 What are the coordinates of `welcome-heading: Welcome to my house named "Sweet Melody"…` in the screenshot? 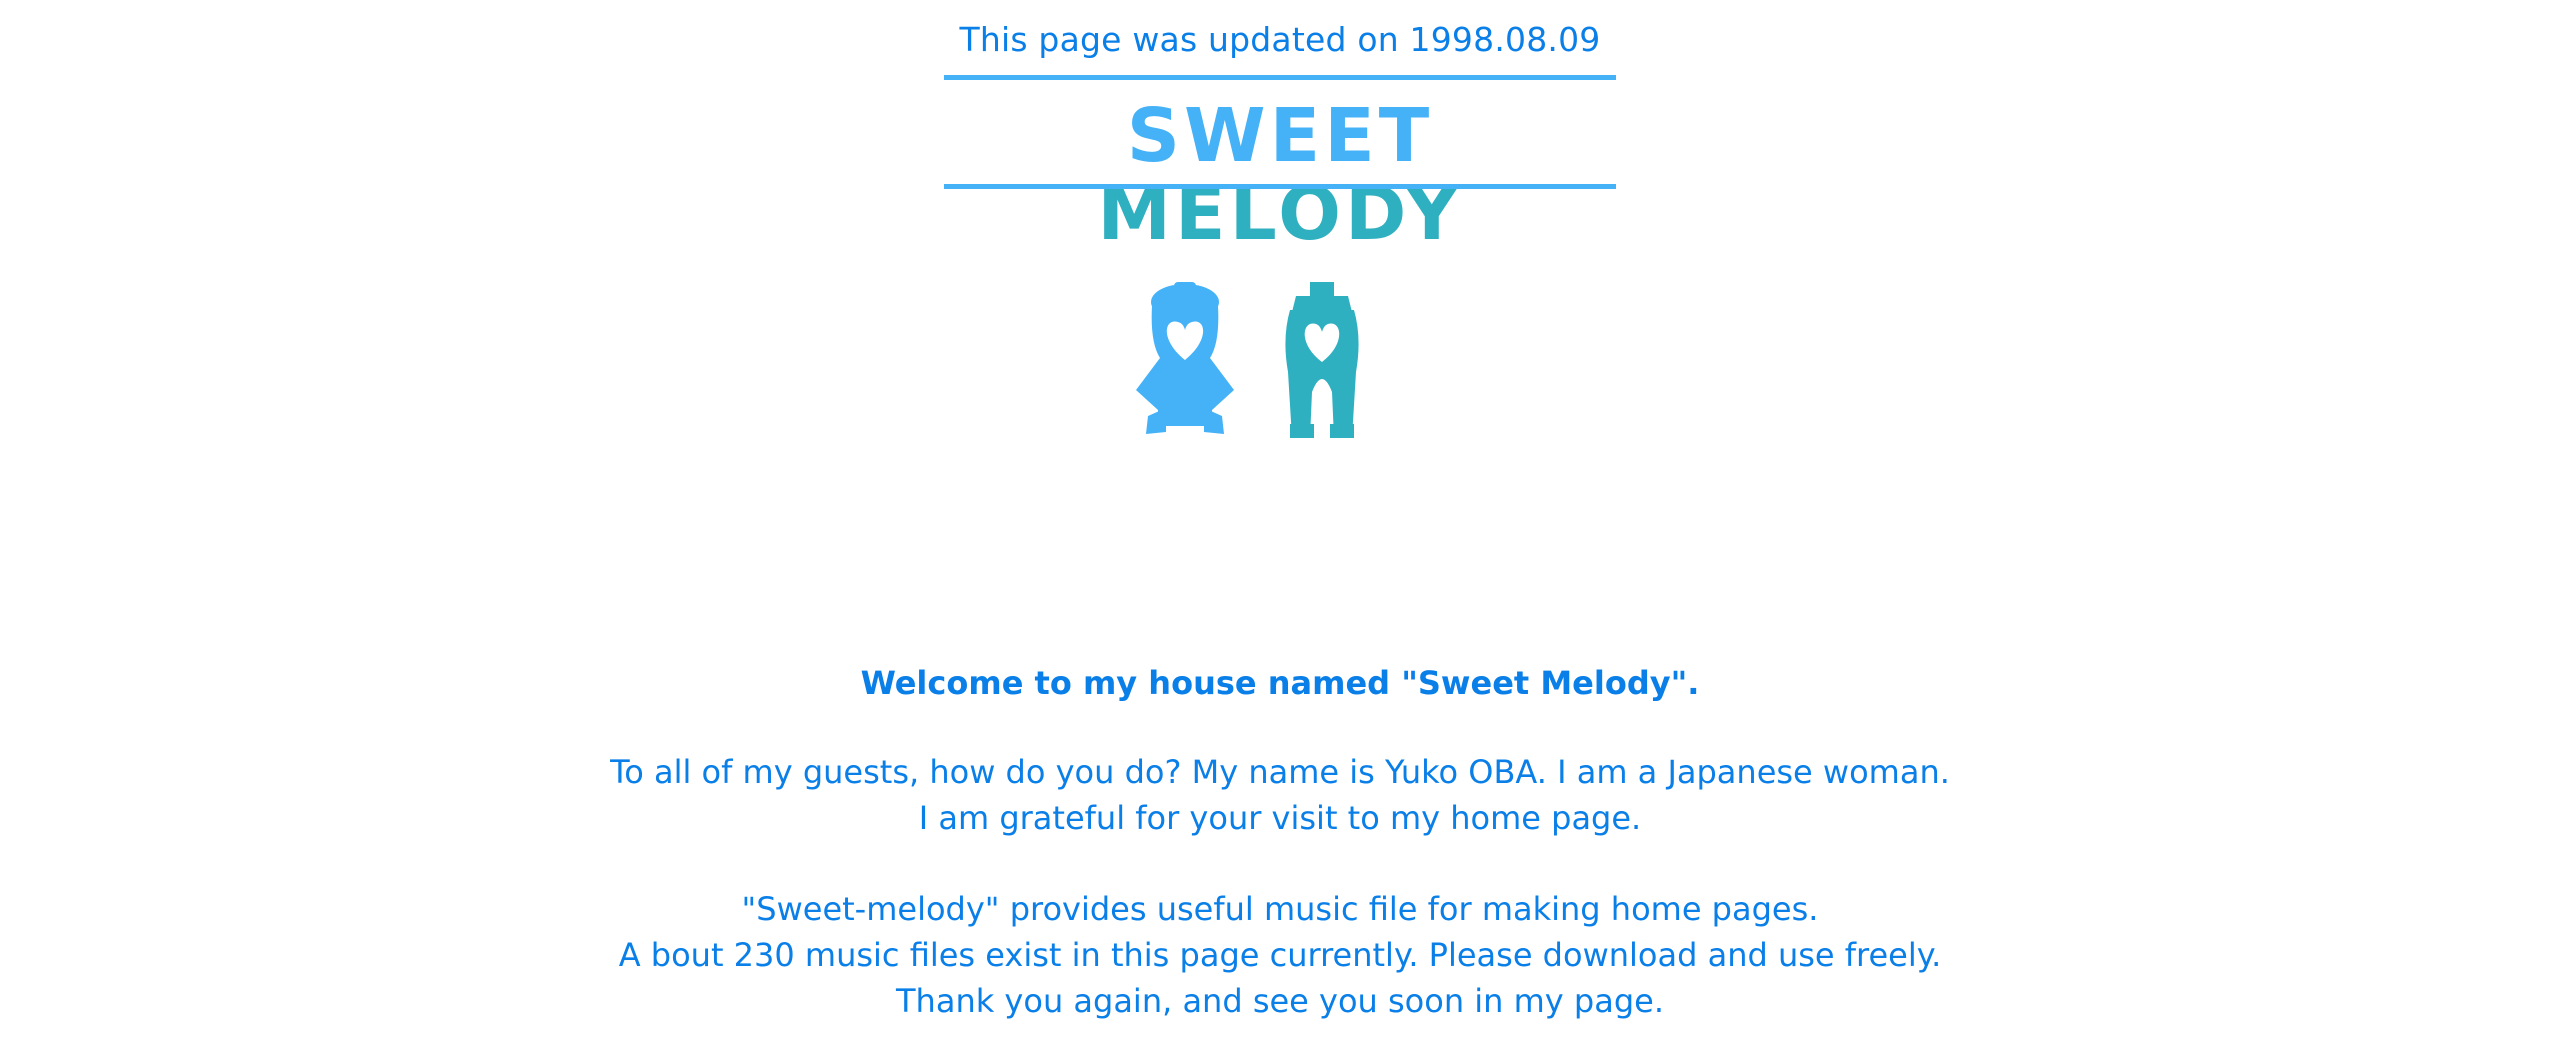 It's located at (1280, 683).